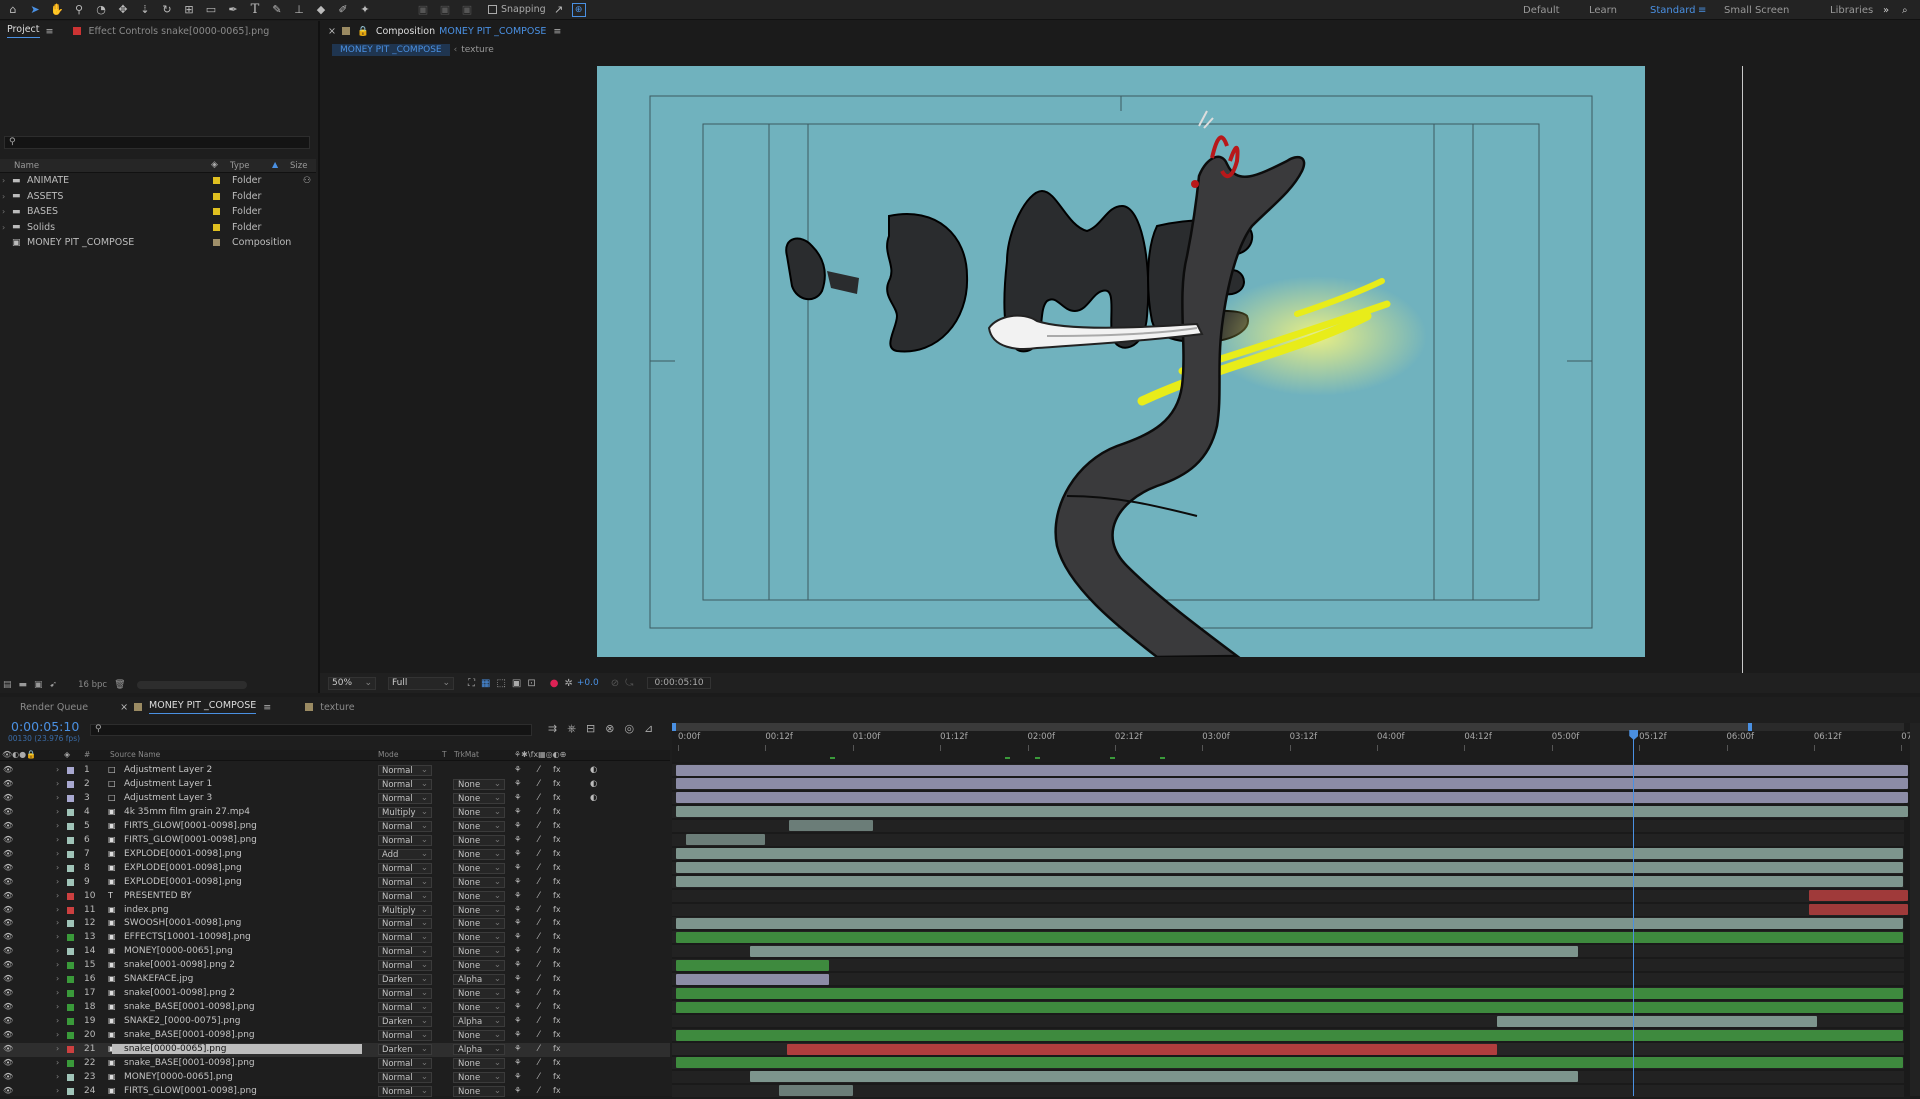 The height and width of the screenshot is (1099, 1920). Describe the element at coordinates (335, 980) in the screenshot. I see `layer-row: 👁 › 16 ▣ SNAKEFACE.jpg Darken ⌄ Alpha ⌄ ⚘ ⁄ fx` at that location.